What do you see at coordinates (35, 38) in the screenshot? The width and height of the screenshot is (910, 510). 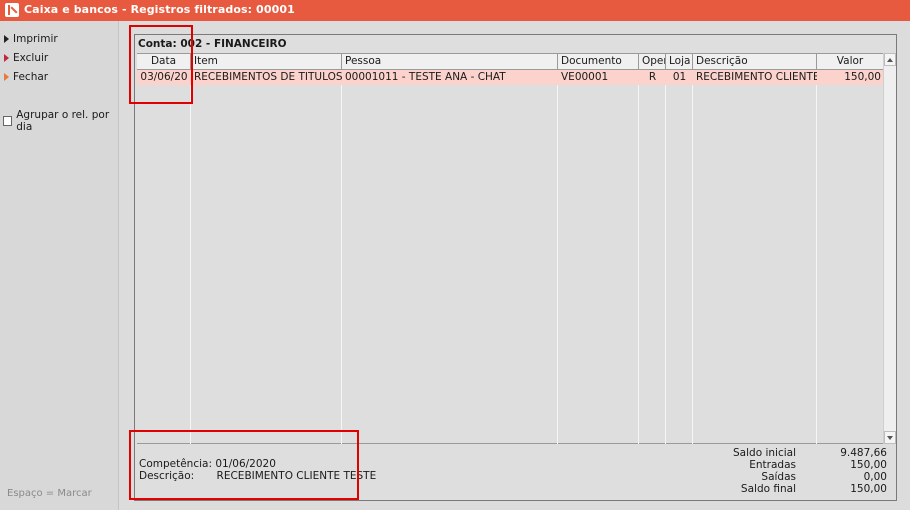 I see `print-label: Imprimir` at bounding box center [35, 38].